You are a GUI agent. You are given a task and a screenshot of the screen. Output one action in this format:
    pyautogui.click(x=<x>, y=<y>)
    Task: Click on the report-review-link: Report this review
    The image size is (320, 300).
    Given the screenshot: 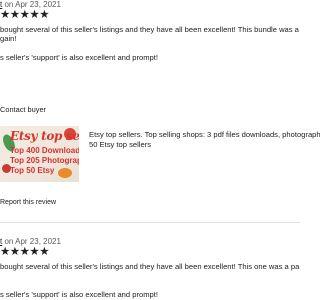 What is the action you would take?
    pyautogui.click(x=28, y=202)
    